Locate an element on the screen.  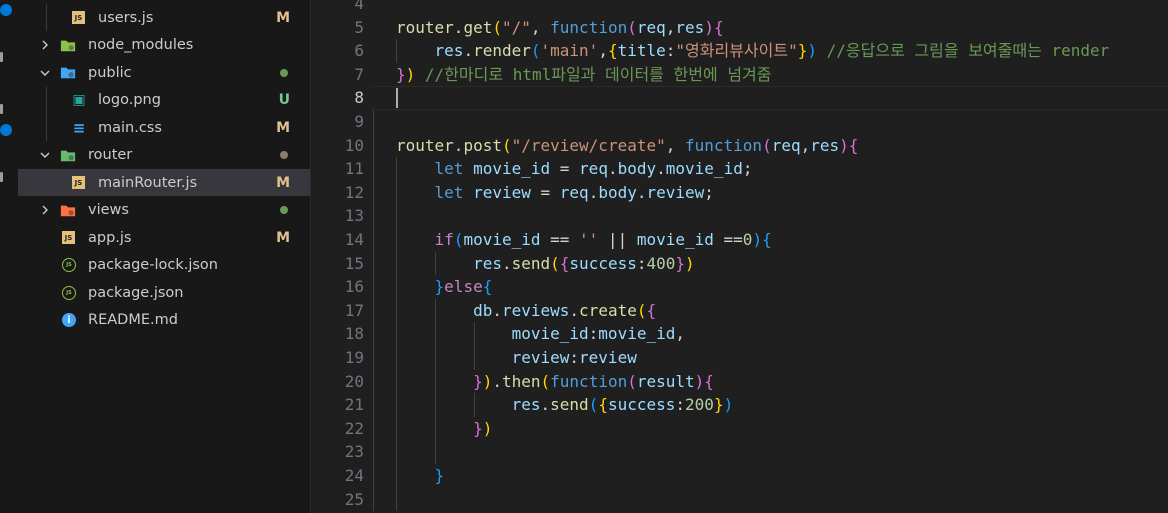
git-status-dot is located at coordinates (284, 72).